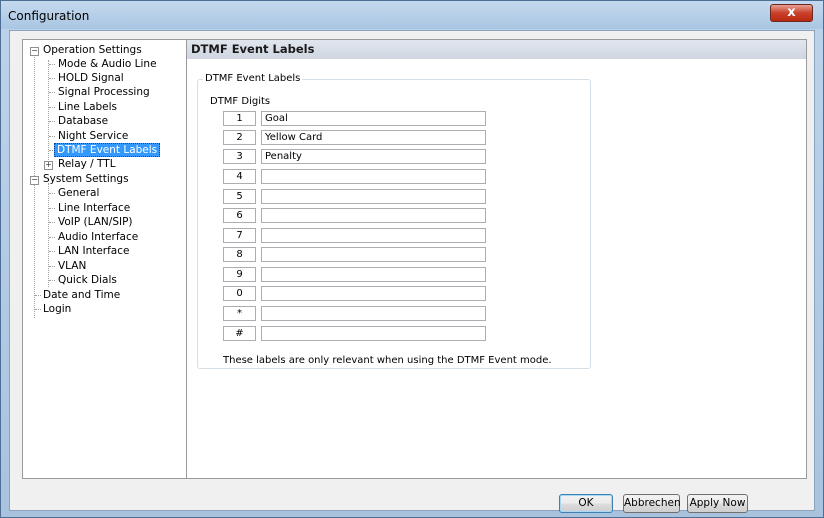 The image size is (824, 518). Describe the element at coordinates (239, 333) in the screenshot. I see `digit-cell: #` at that location.